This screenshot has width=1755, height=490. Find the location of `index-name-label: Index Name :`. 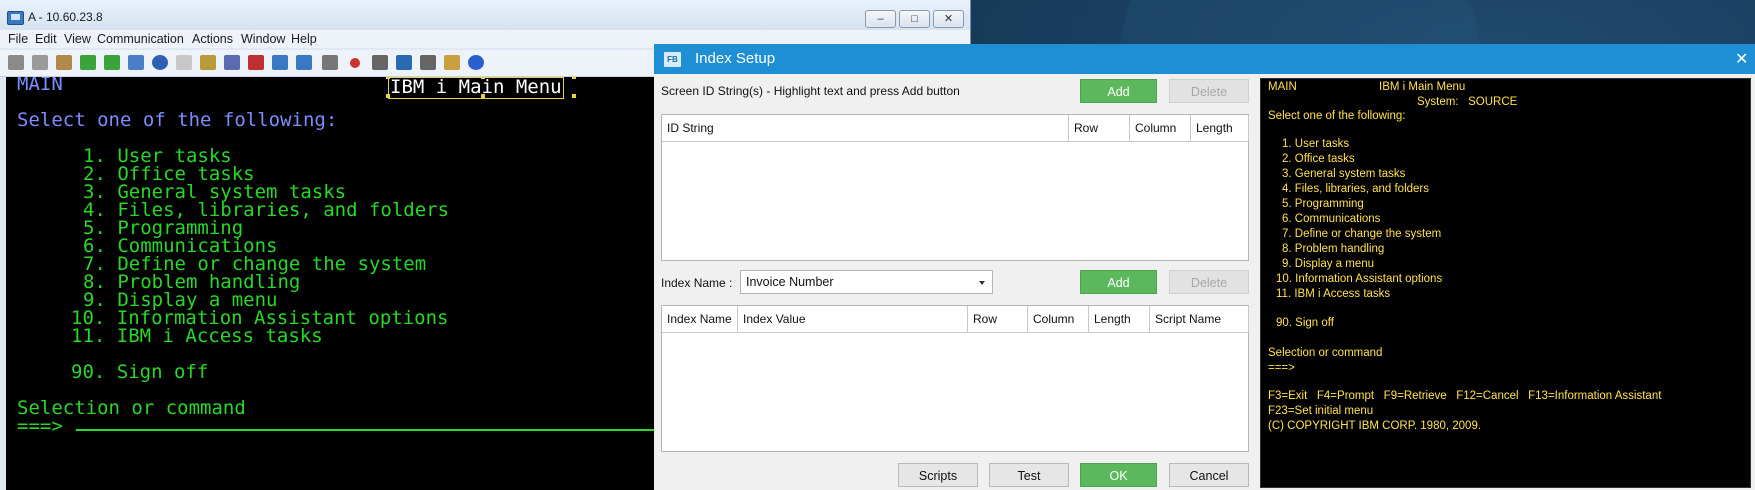

index-name-label: Index Name : is located at coordinates (697, 283).